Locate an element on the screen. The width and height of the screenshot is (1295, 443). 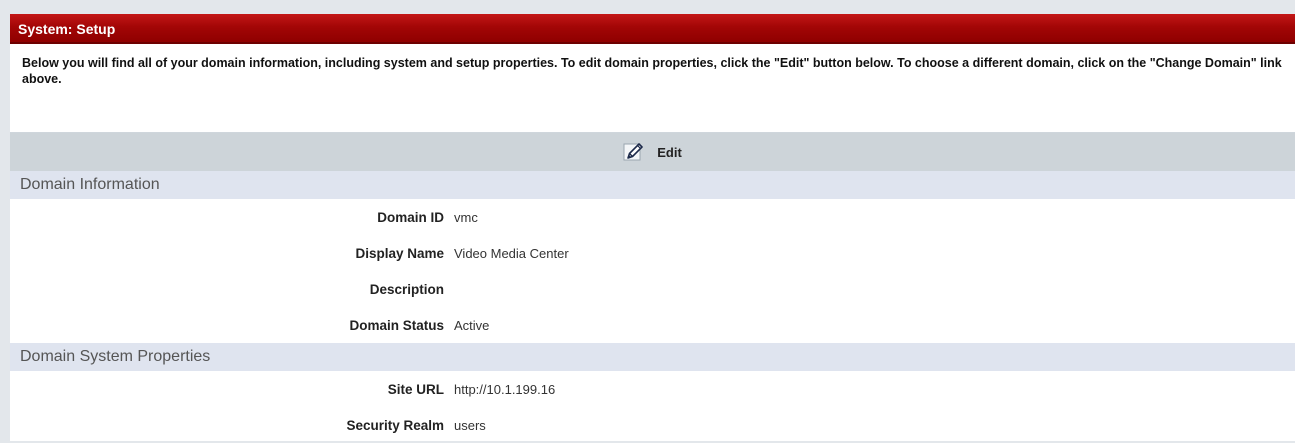
domain-status-value: Active is located at coordinates (472, 325).